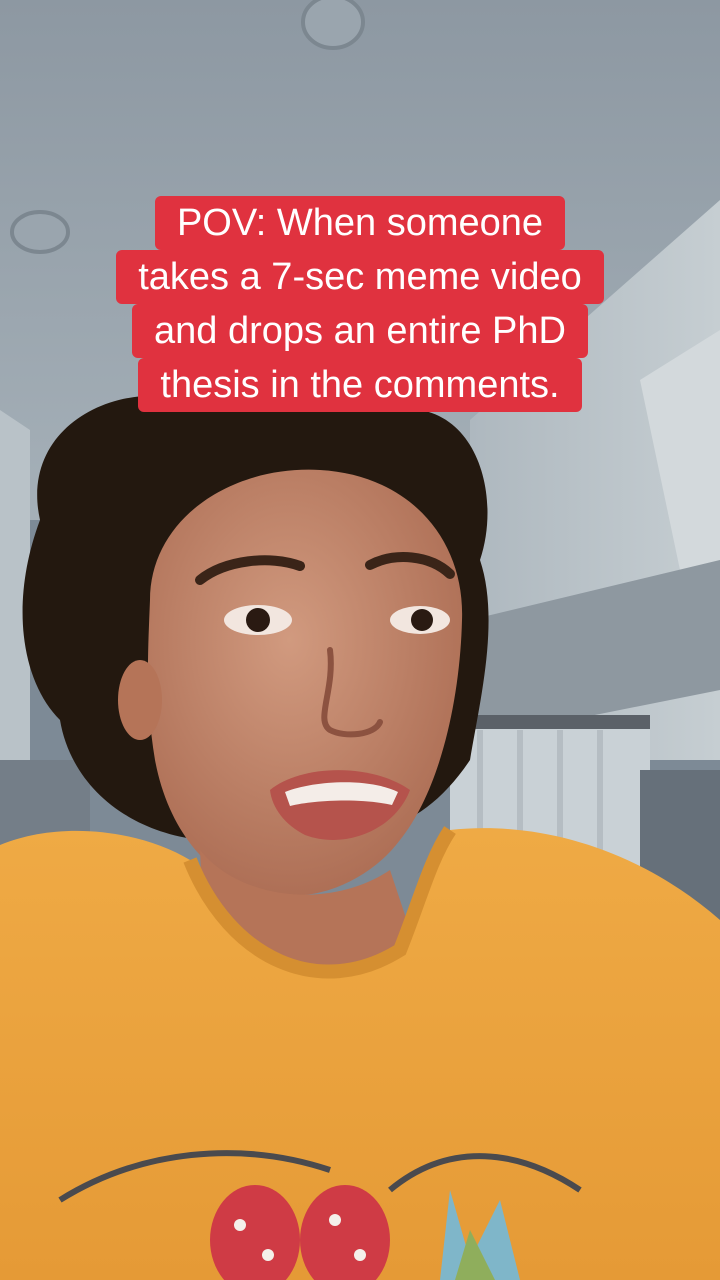 This screenshot has height=1280, width=720. I want to click on caption-line: takes a 7-sec meme video, so click(360, 277).